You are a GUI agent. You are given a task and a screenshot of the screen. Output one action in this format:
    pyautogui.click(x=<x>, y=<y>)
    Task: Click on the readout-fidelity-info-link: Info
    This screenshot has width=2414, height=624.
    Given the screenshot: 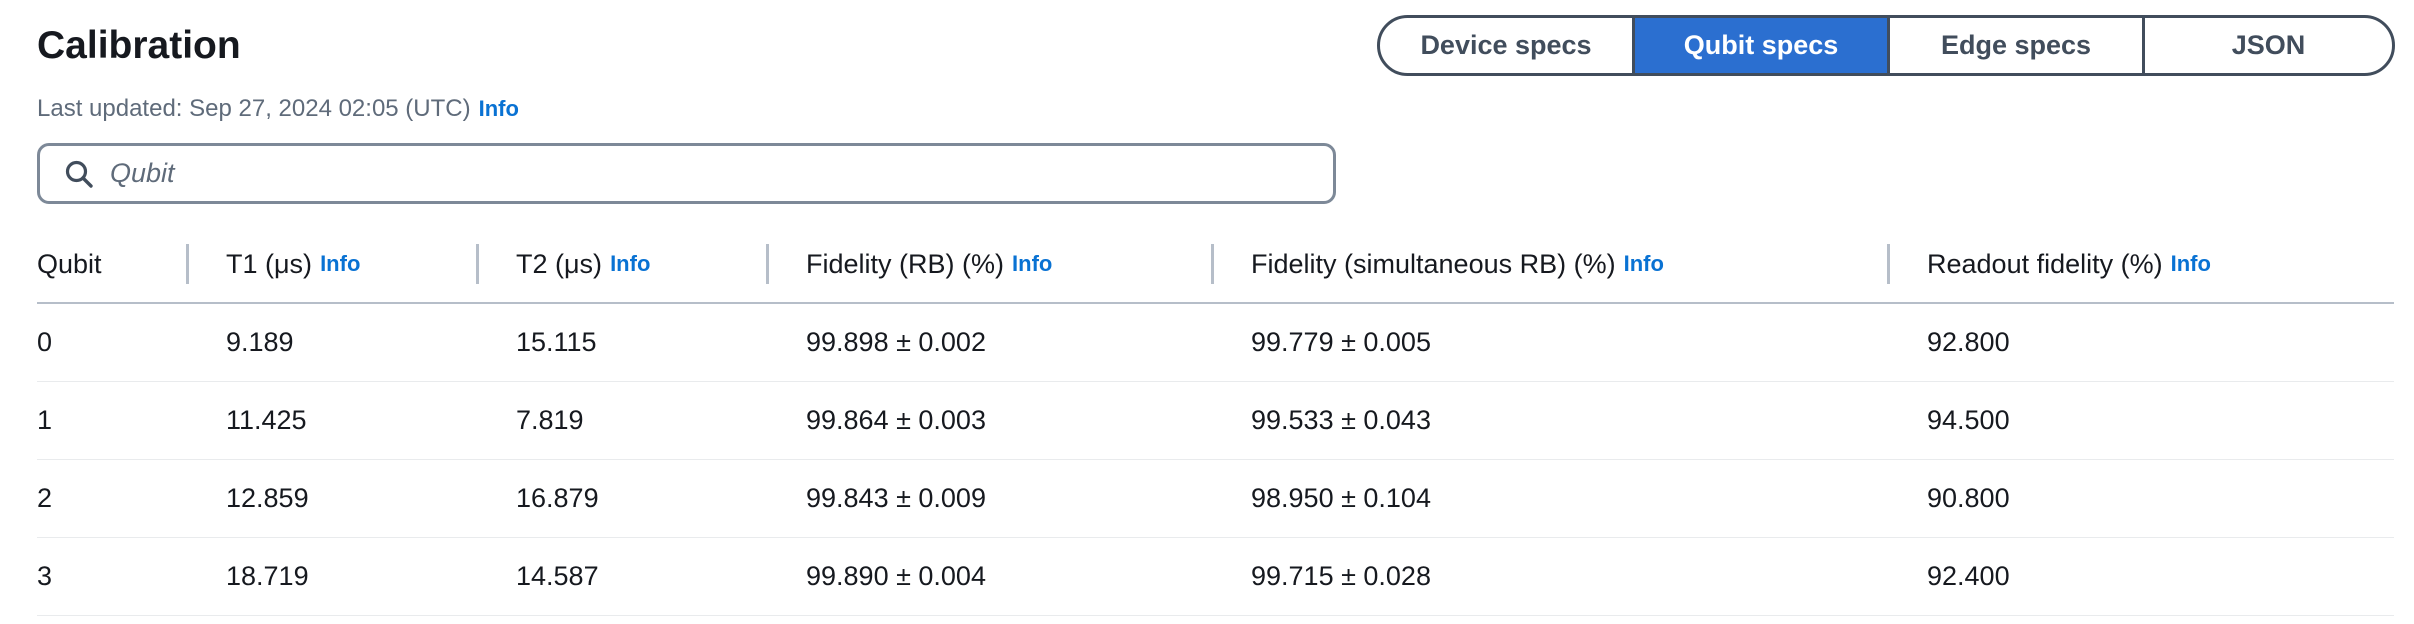 What is the action you would take?
    pyautogui.click(x=2191, y=264)
    